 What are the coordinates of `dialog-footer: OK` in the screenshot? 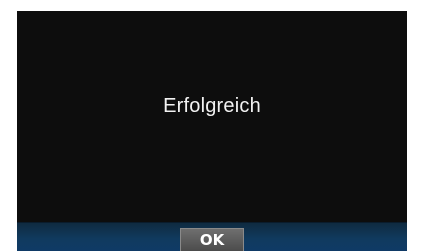 It's located at (212, 236).